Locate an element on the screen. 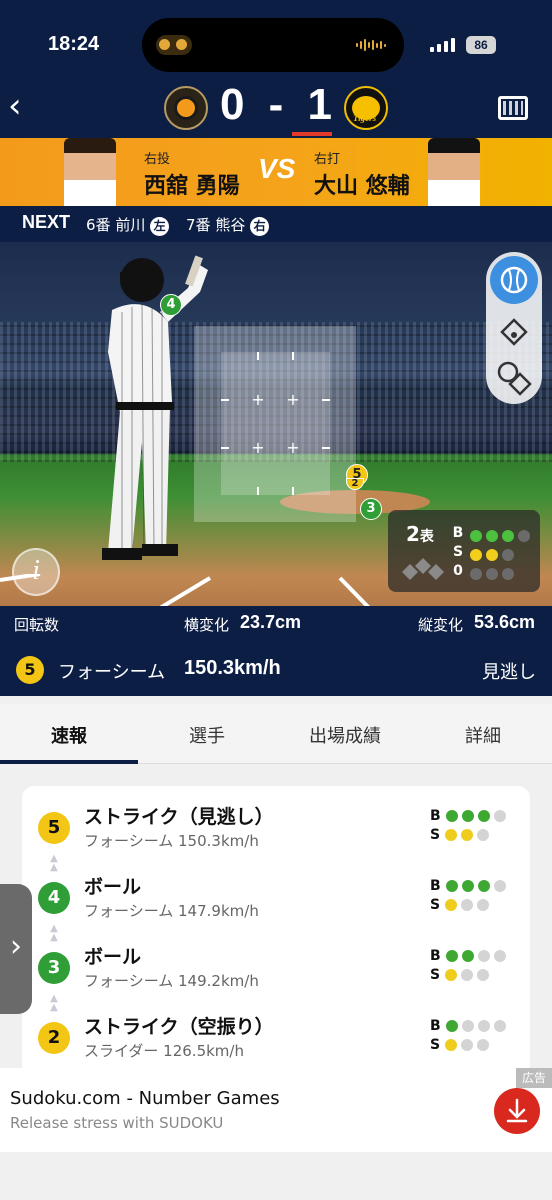  score-dash: - is located at coordinates (276, 104).